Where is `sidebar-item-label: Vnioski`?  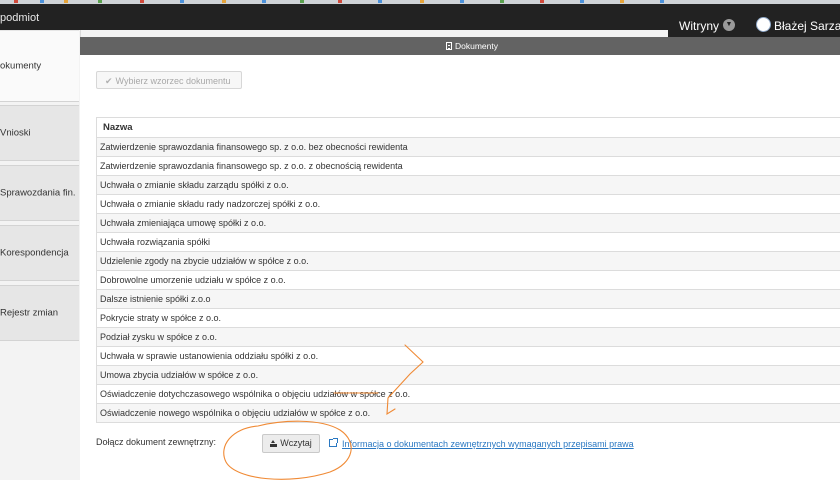 sidebar-item-label: Vnioski is located at coordinates (15, 133).